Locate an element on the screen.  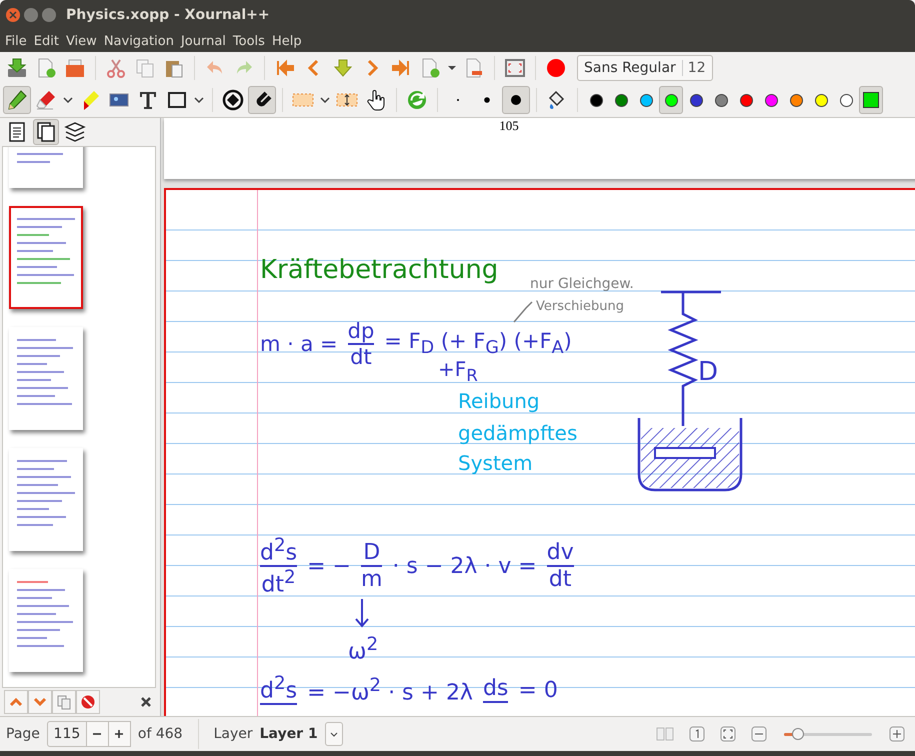
menu-item: Journal is located at coordinates (203, 41).